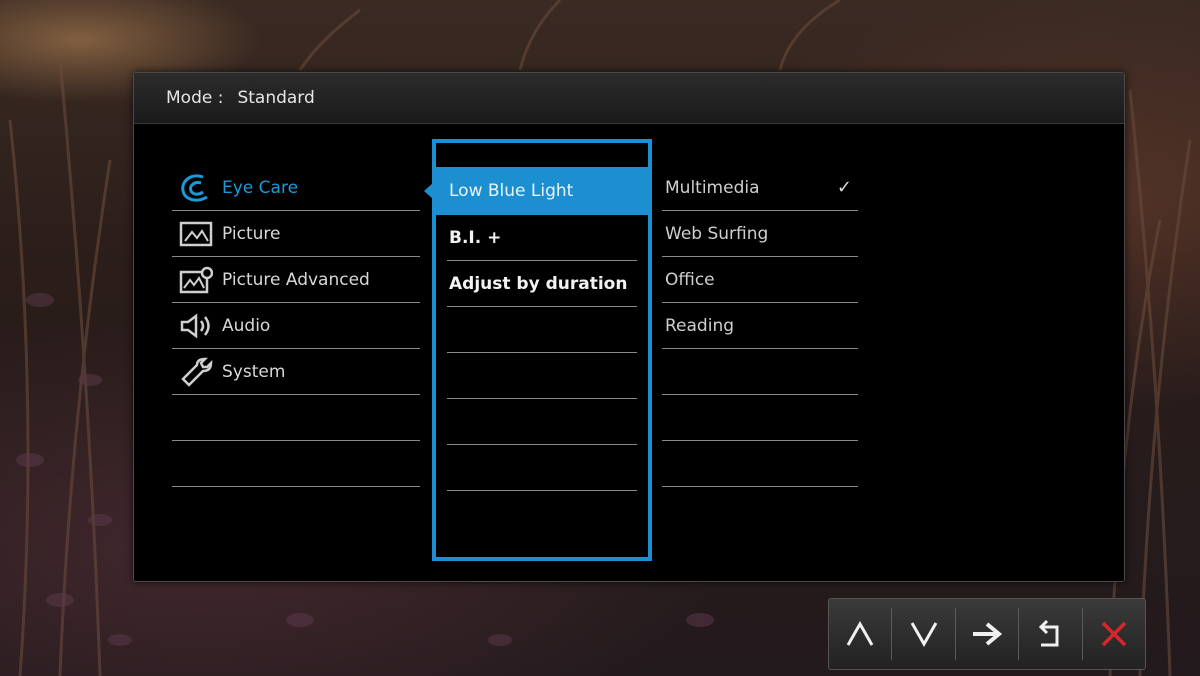 This screenshot has width=1200, height=676. What do you see at coordinates (629, 98) in the screenshot?
I see `mode-header: Mode : Standard` at bounding box center [629, 98].